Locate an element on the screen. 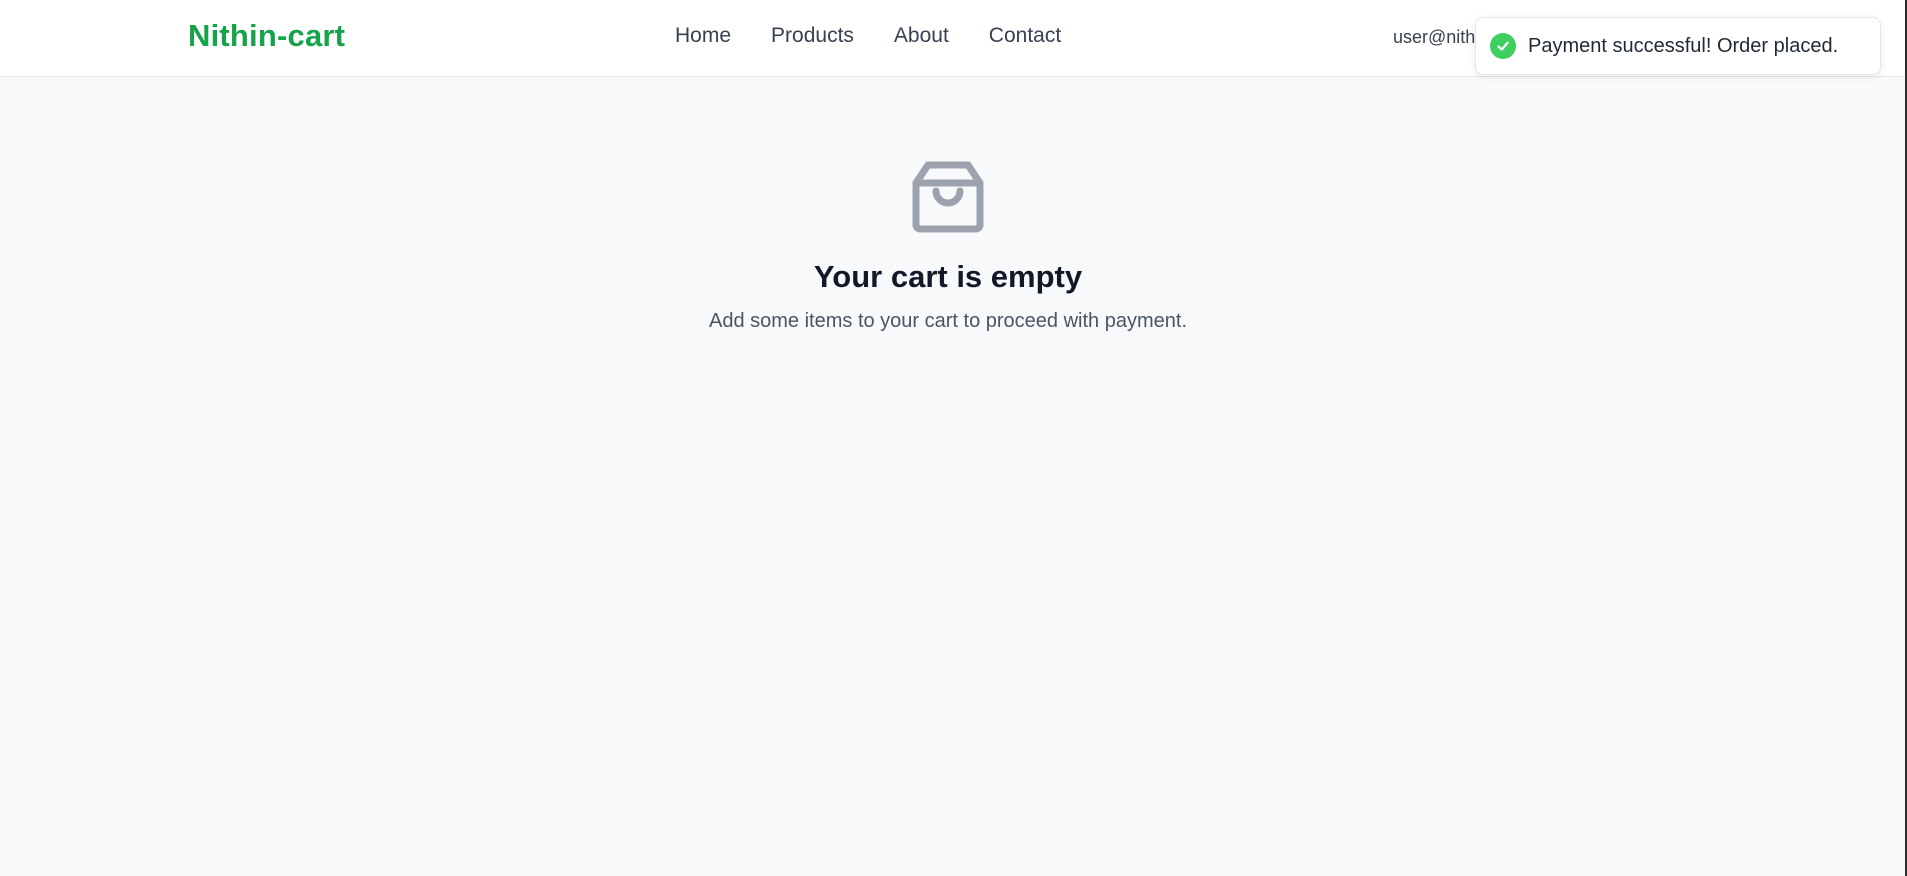  success-toast: Payment successful! Order placed. is located at coordinates (1678, 46).